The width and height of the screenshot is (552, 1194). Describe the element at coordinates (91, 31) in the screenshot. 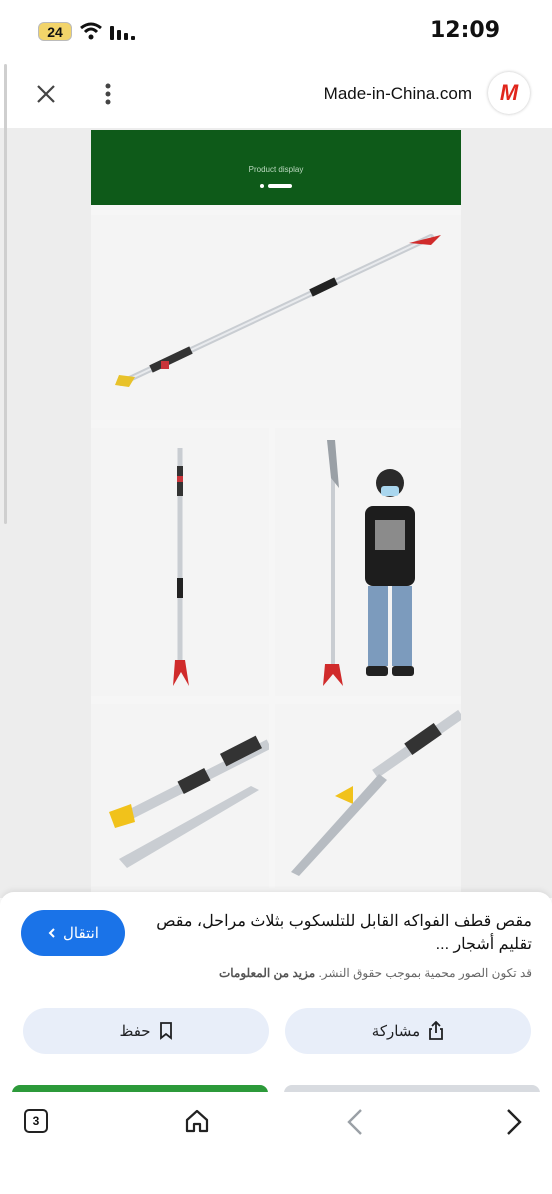

I see `wifi-icon` at that location.